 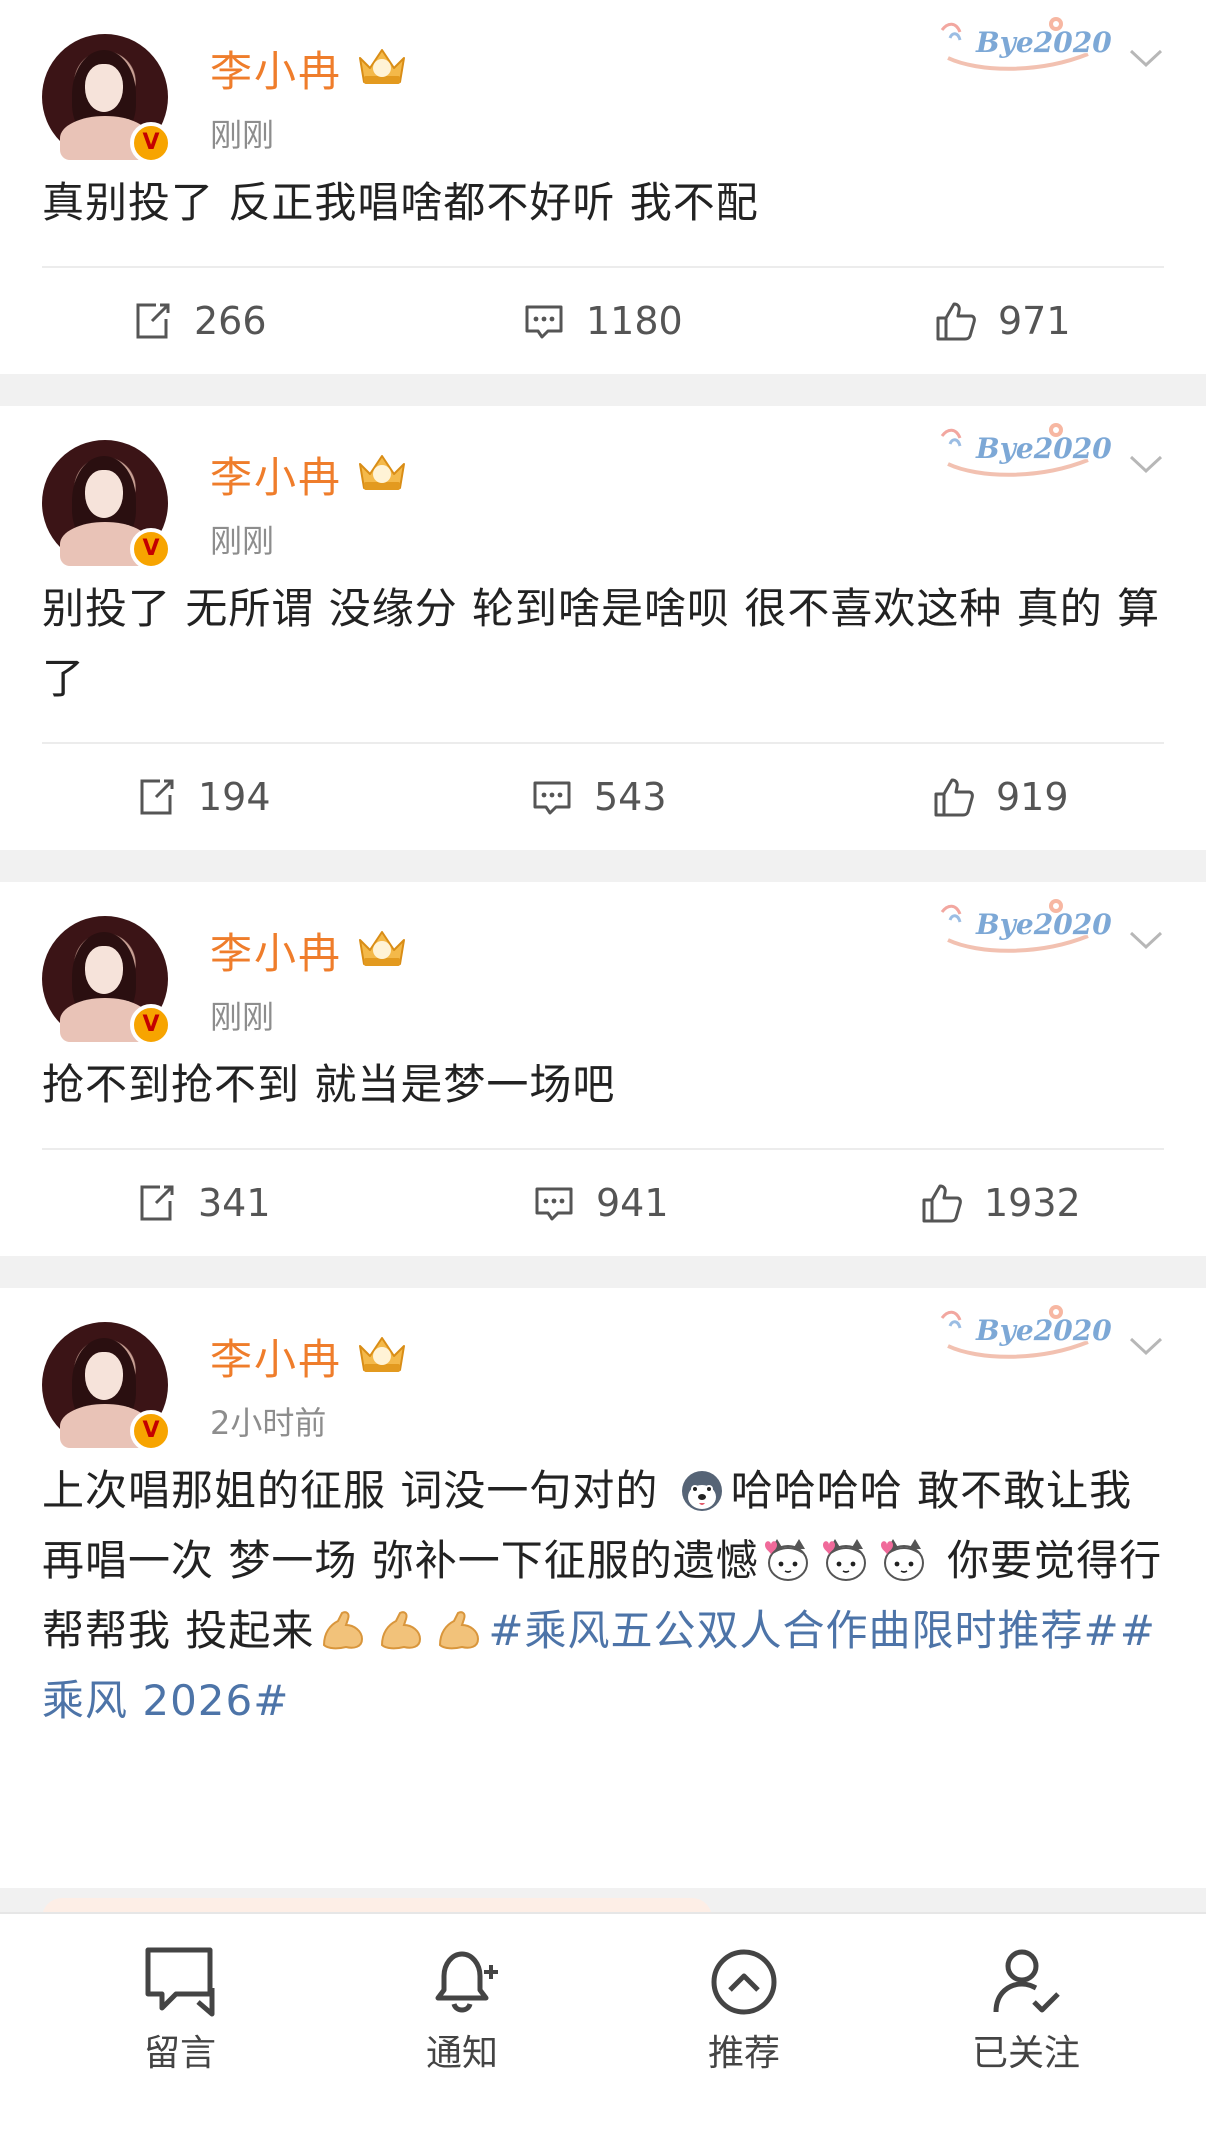 I want to click on nav-label: 已关注, so click(x=1025, y=2053).